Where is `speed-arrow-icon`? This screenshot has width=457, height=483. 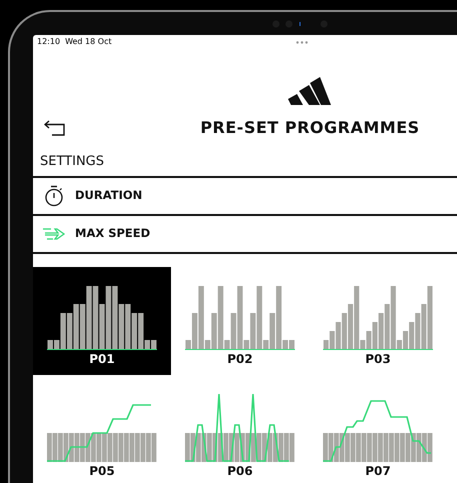
speed-arrow-icon is located at coordinates (54, 234).